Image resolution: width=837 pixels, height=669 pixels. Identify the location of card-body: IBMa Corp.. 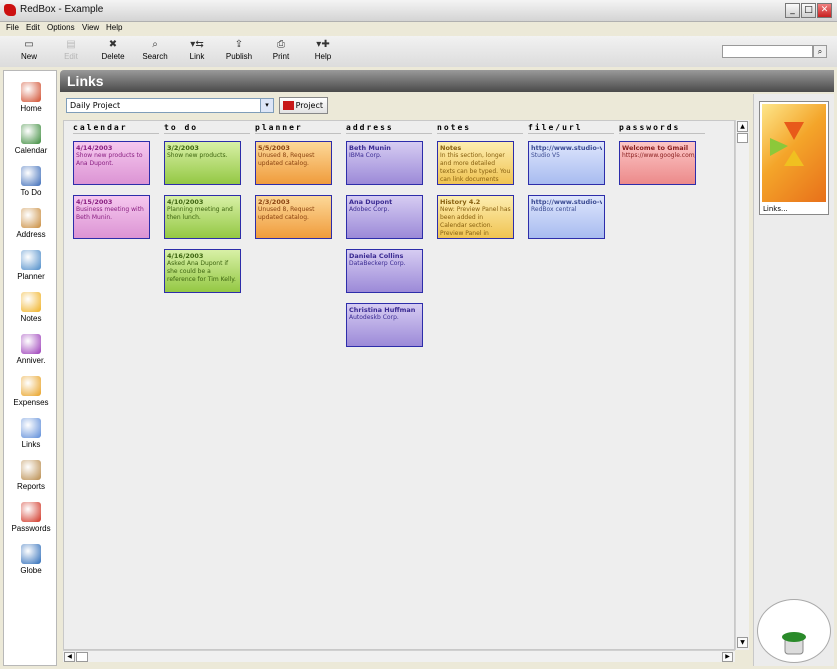
(365, 155).